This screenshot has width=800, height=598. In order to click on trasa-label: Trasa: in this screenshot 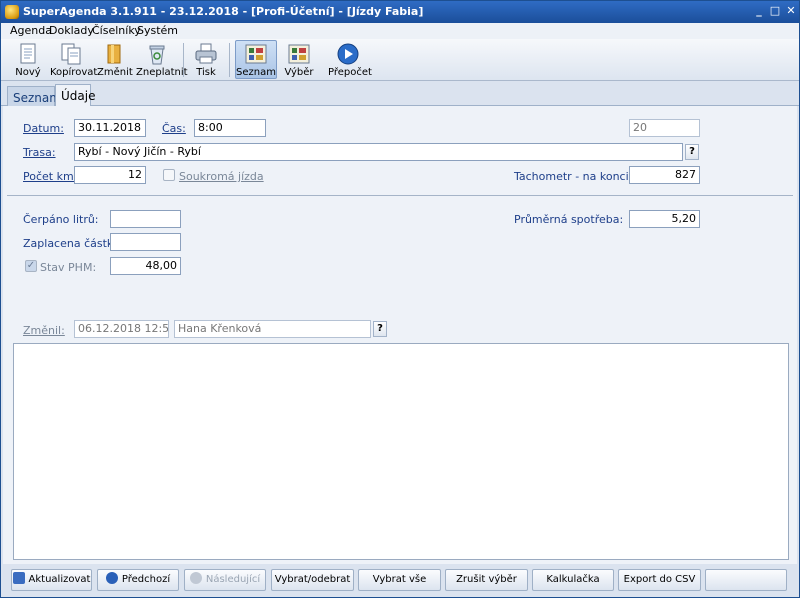, I will do `click(39, 152)`.